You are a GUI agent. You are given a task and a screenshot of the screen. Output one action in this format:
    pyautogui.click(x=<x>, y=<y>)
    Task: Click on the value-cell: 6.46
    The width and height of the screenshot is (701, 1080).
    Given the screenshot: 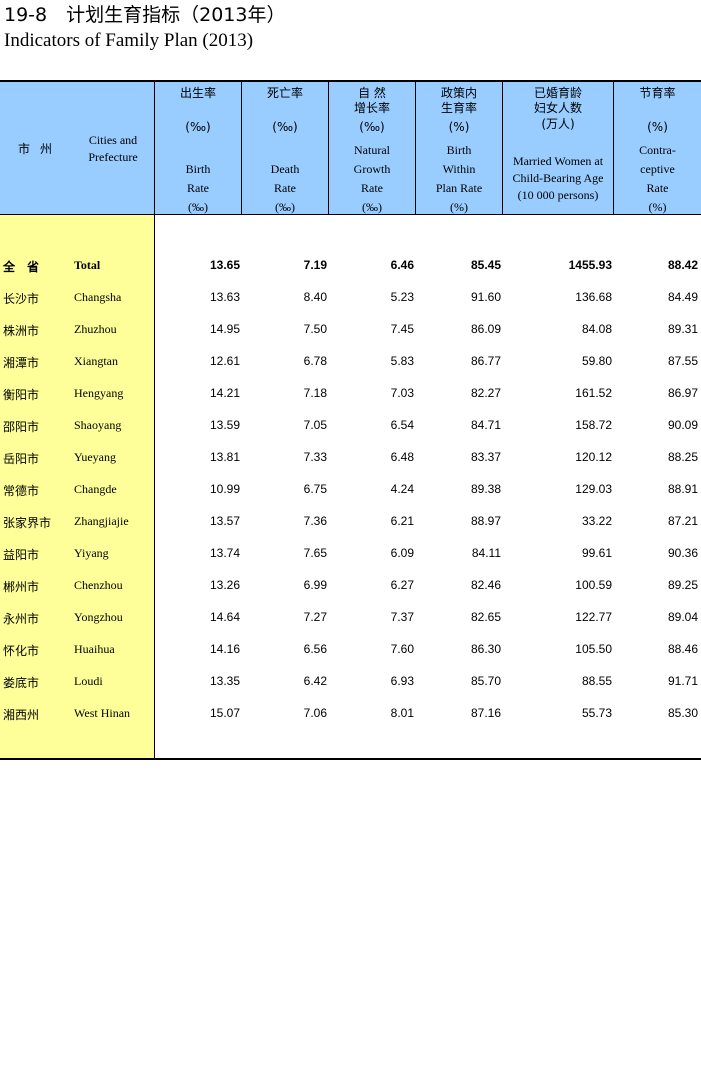 What is the action you would take?
    pyautogui.click(x=402, y=265)
    